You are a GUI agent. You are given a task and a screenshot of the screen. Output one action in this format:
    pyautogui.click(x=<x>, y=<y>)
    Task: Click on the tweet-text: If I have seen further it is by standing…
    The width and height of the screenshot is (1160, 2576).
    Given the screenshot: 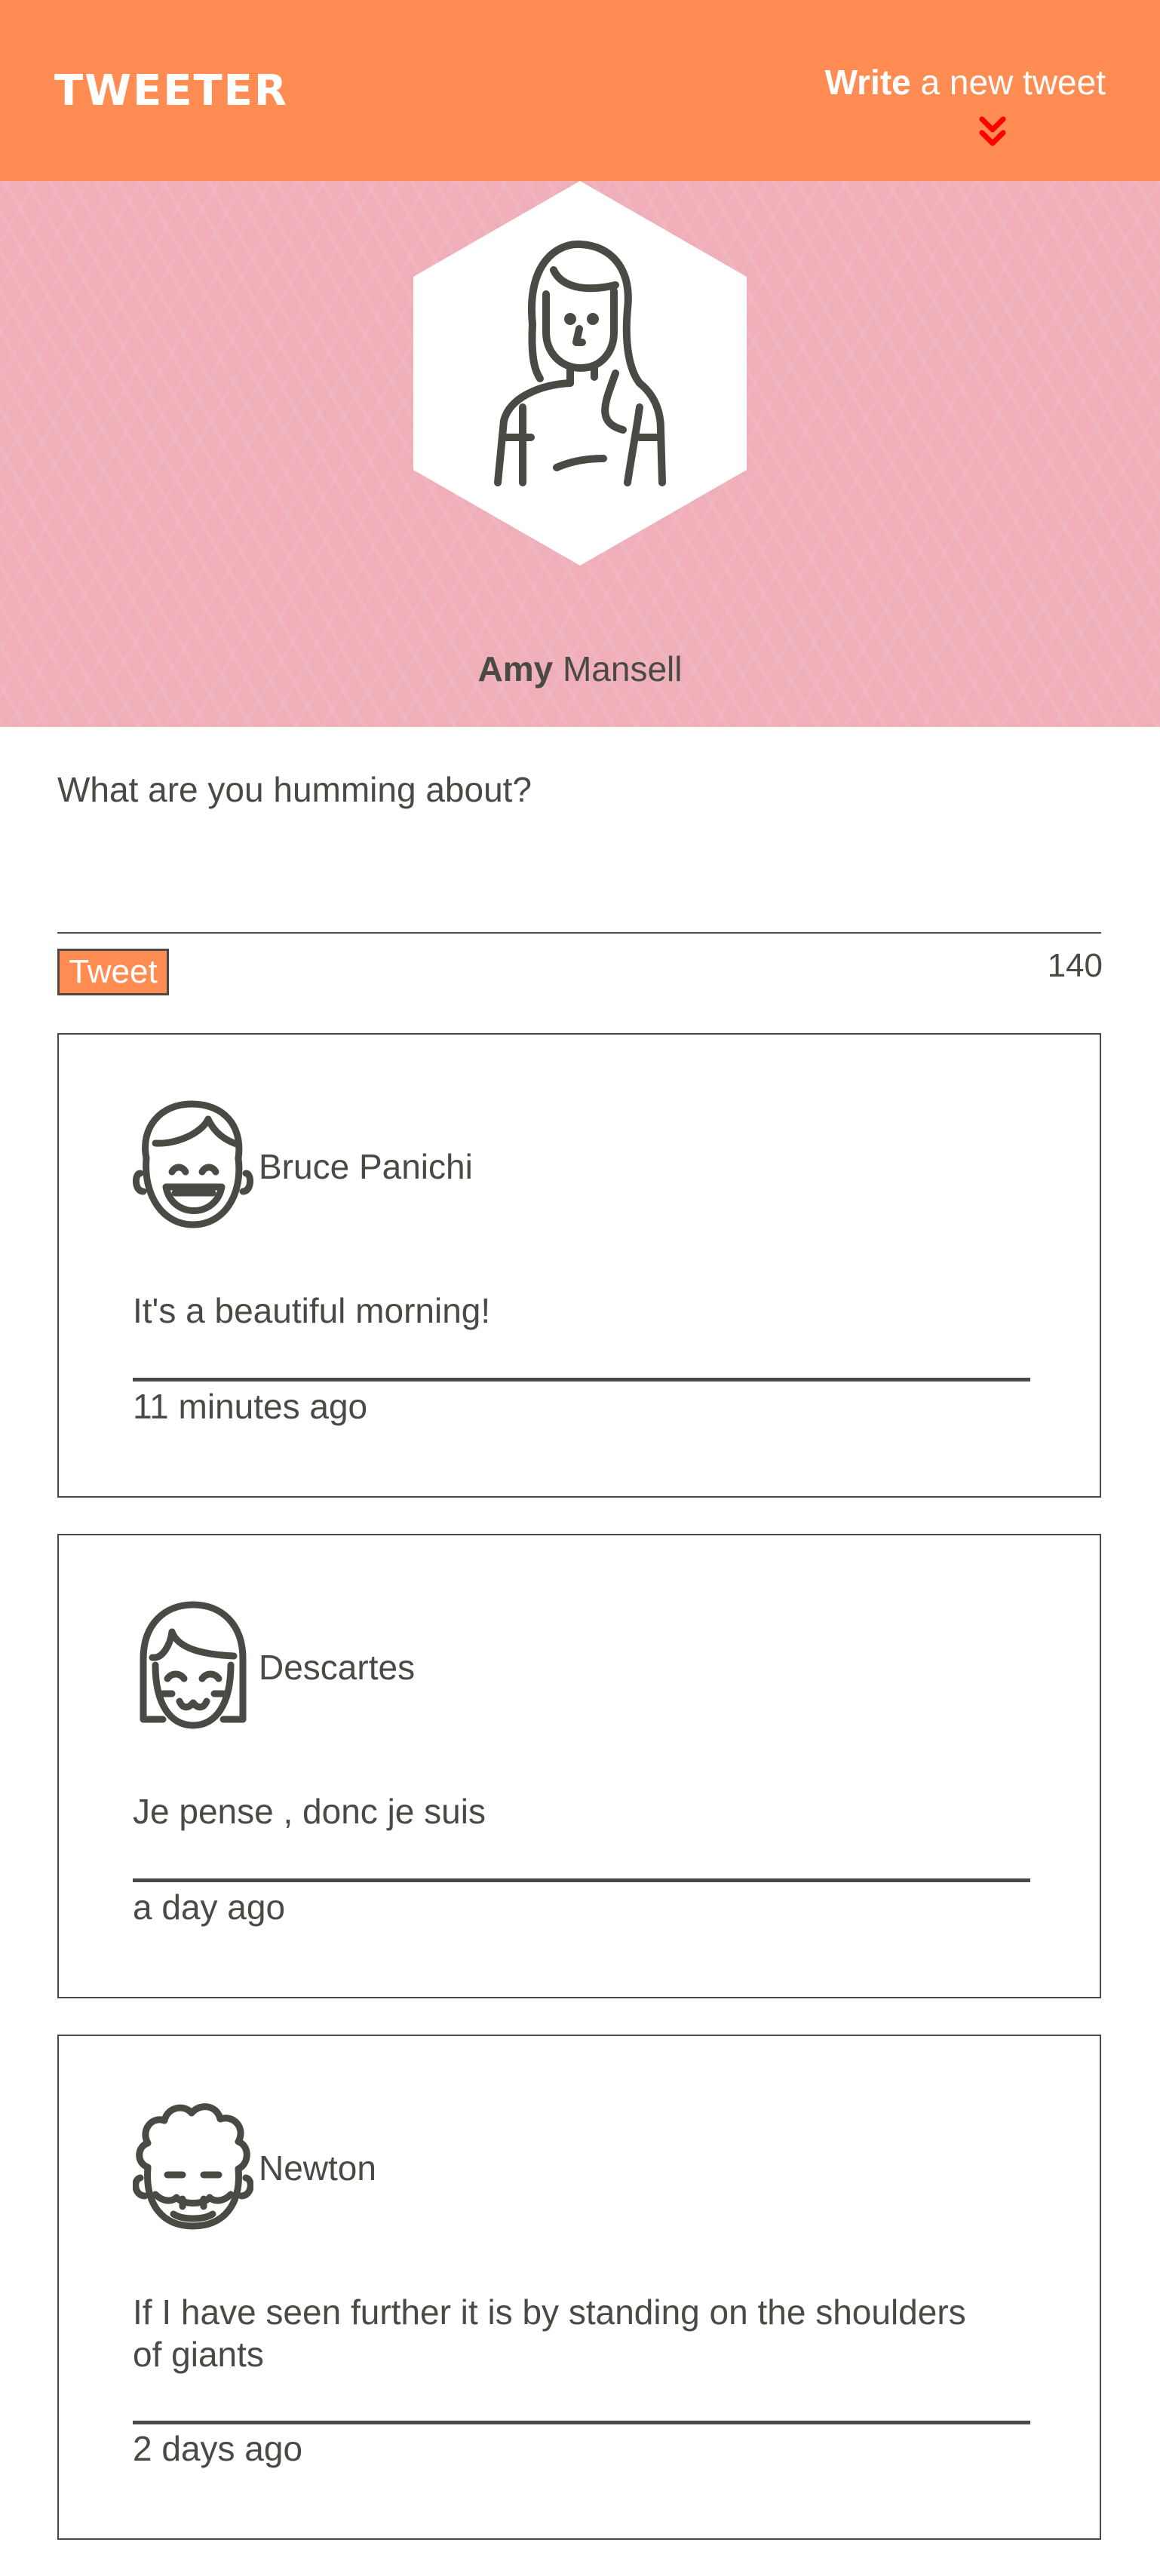 What is the action you would take?
    pyautogui.click(x=549, y=2333)
    